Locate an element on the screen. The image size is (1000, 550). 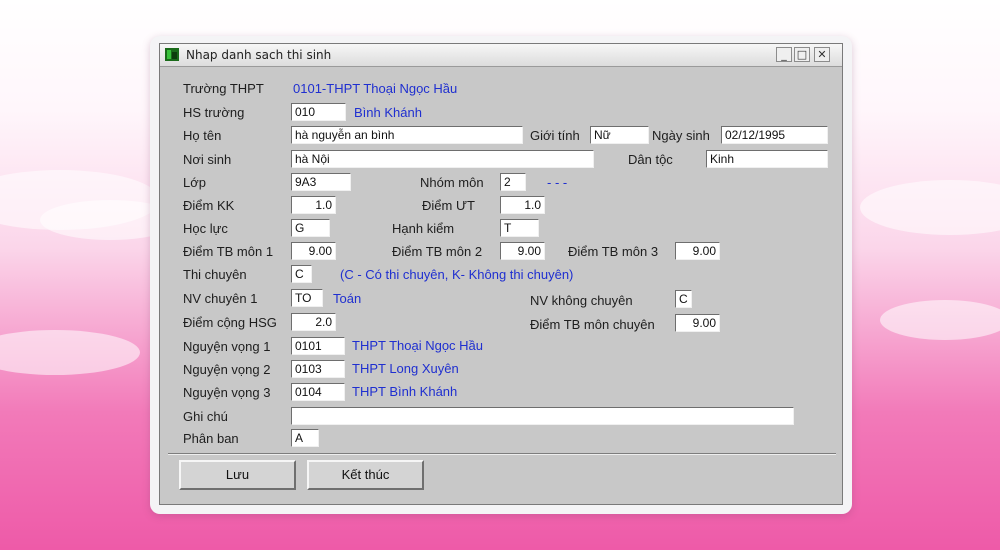
birth-date-label: Ngày sinh is located at coordinates (681, 135).